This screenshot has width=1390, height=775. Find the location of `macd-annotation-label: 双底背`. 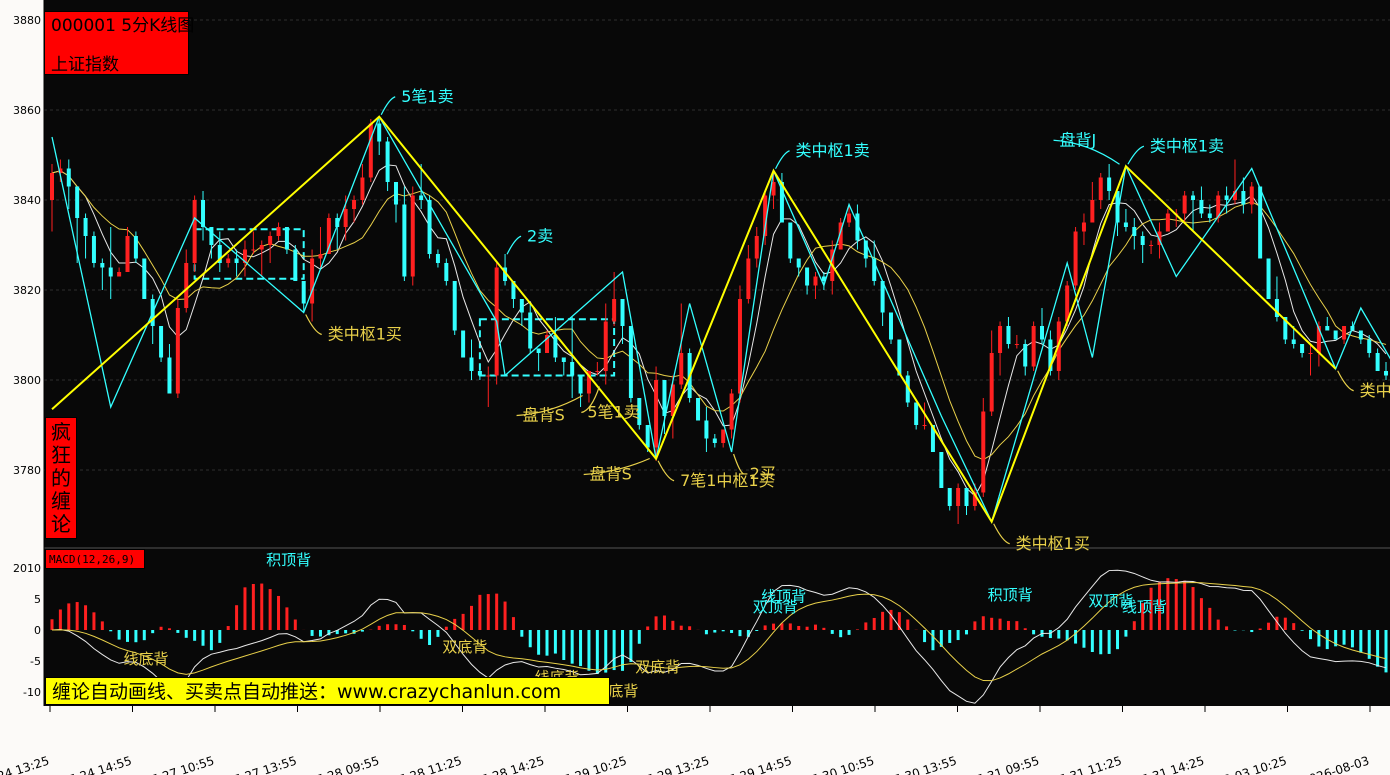

macd-annotation-label: 双底背 is located at coordinates (464, 647).